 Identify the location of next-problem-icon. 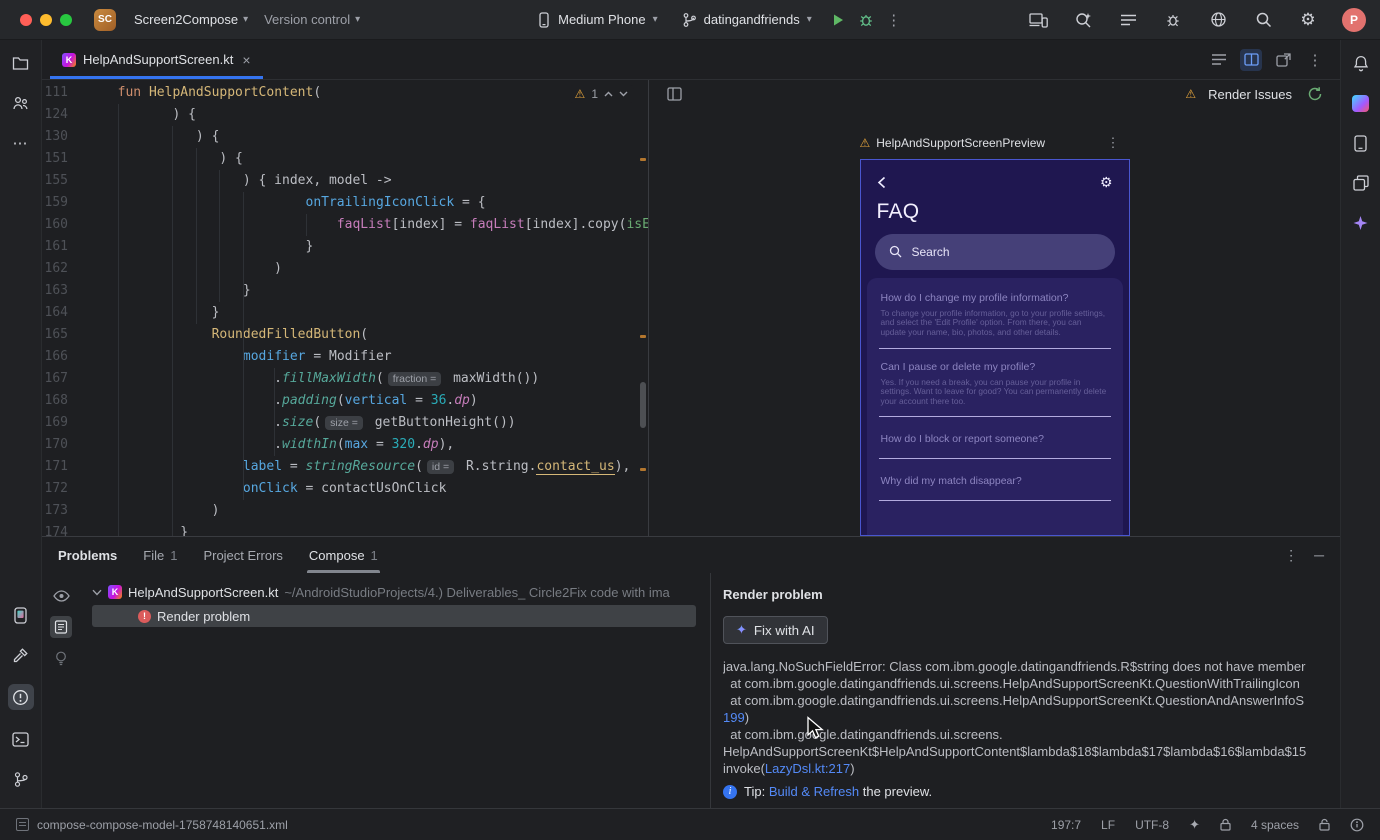
(623, 94).